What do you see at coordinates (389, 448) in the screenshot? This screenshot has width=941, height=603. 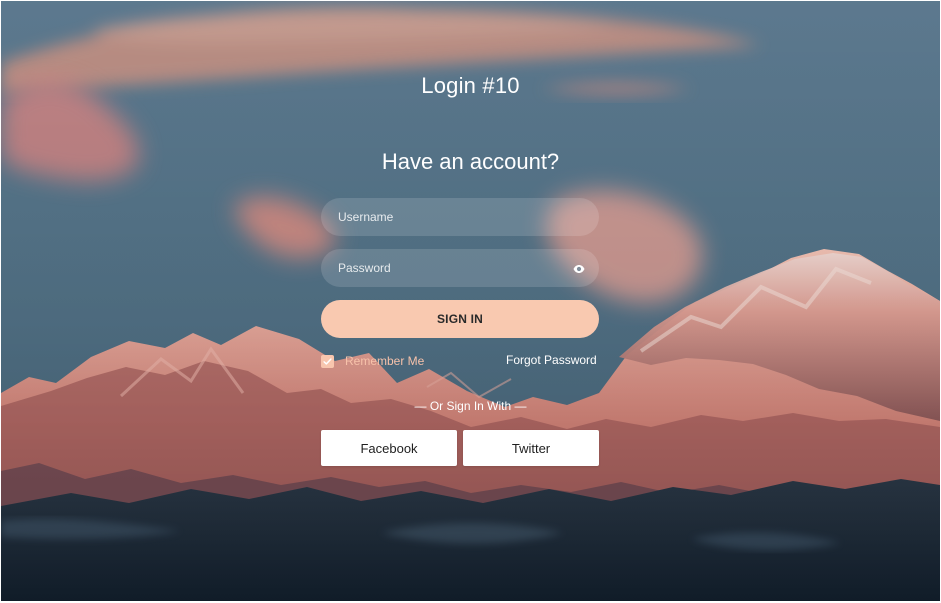 I see `facebook-button: Facebook` at bounding box center [389, 448].